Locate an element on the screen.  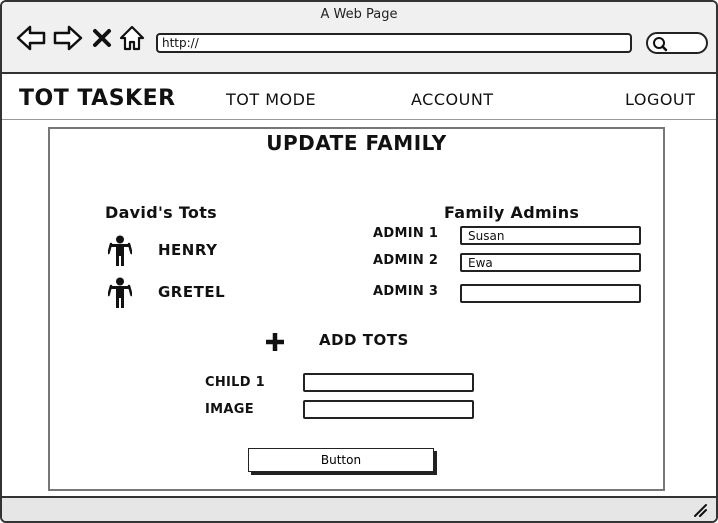
admin-2-input is located at coordinates (550, 262).